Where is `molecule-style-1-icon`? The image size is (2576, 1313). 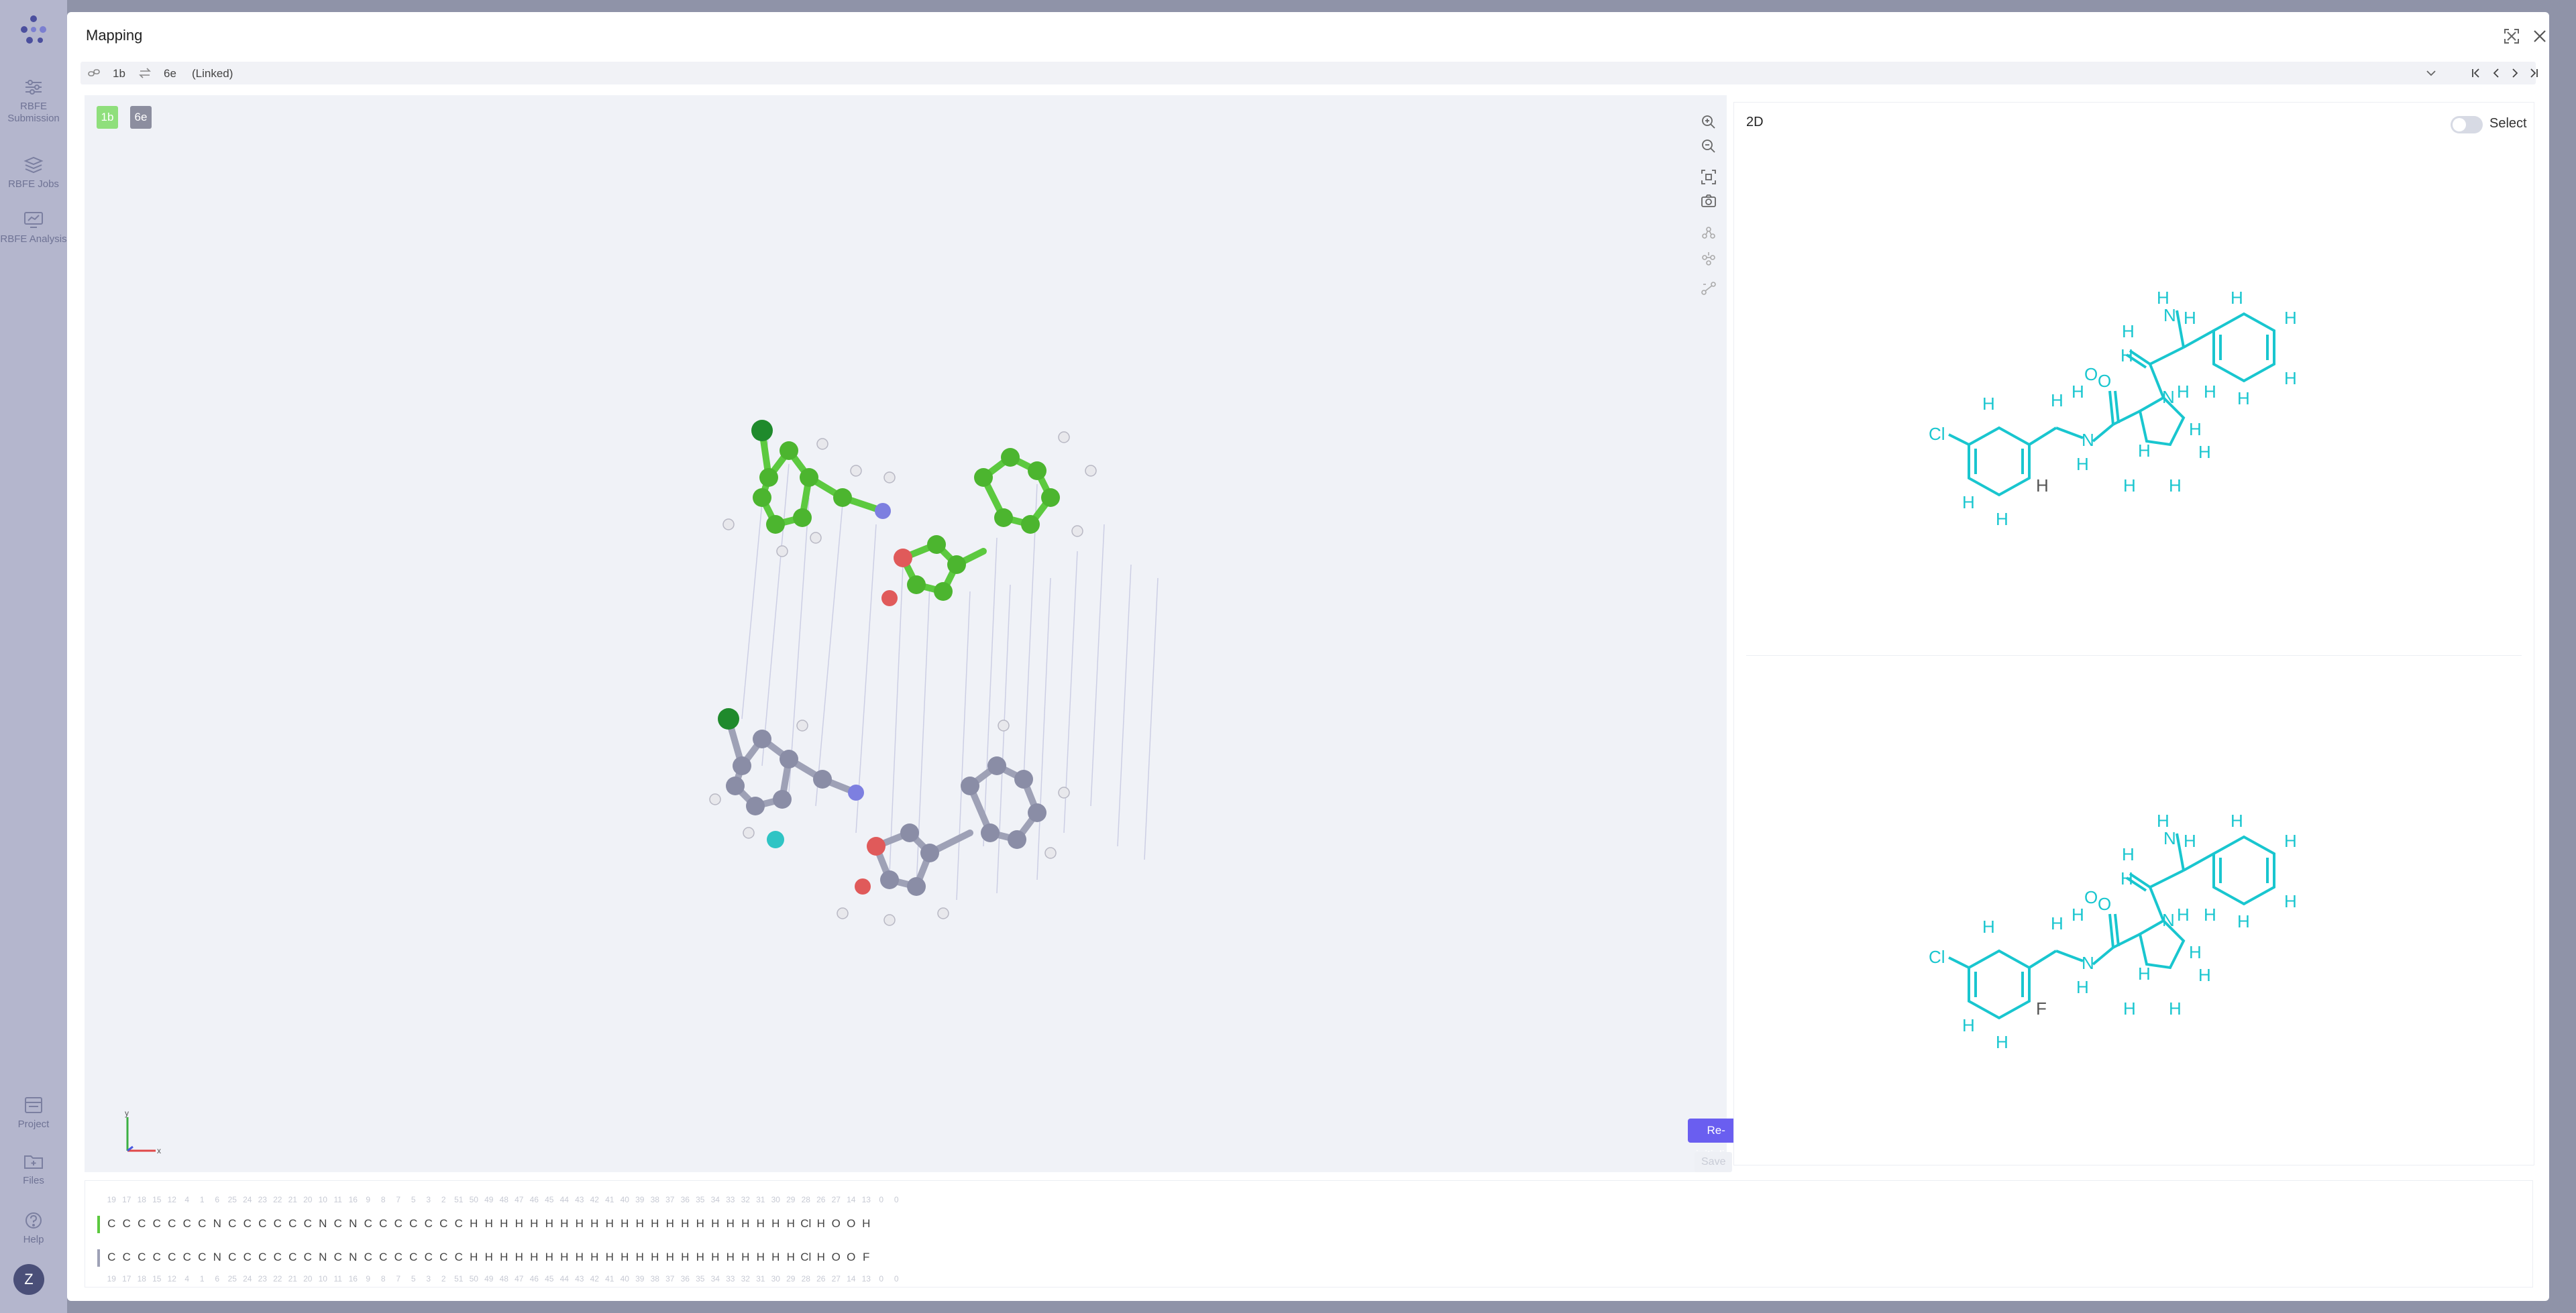
molecule-style-1-icon is located at coordinates (1708, 234).